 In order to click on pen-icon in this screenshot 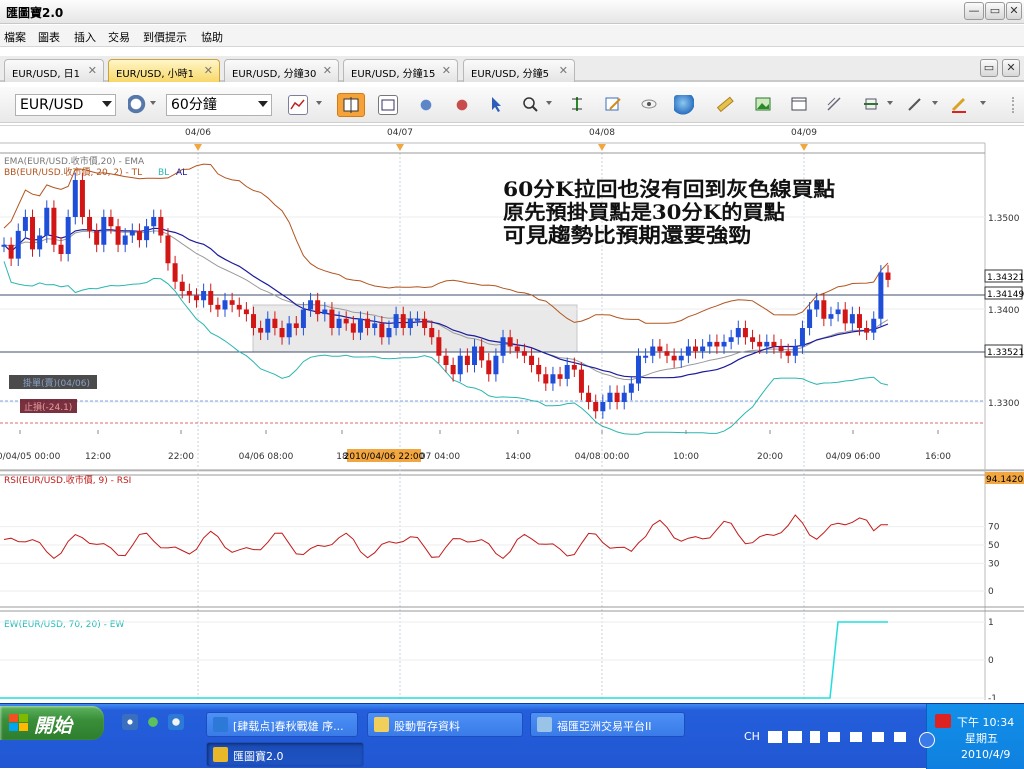, I will do `click(916, 105)`.